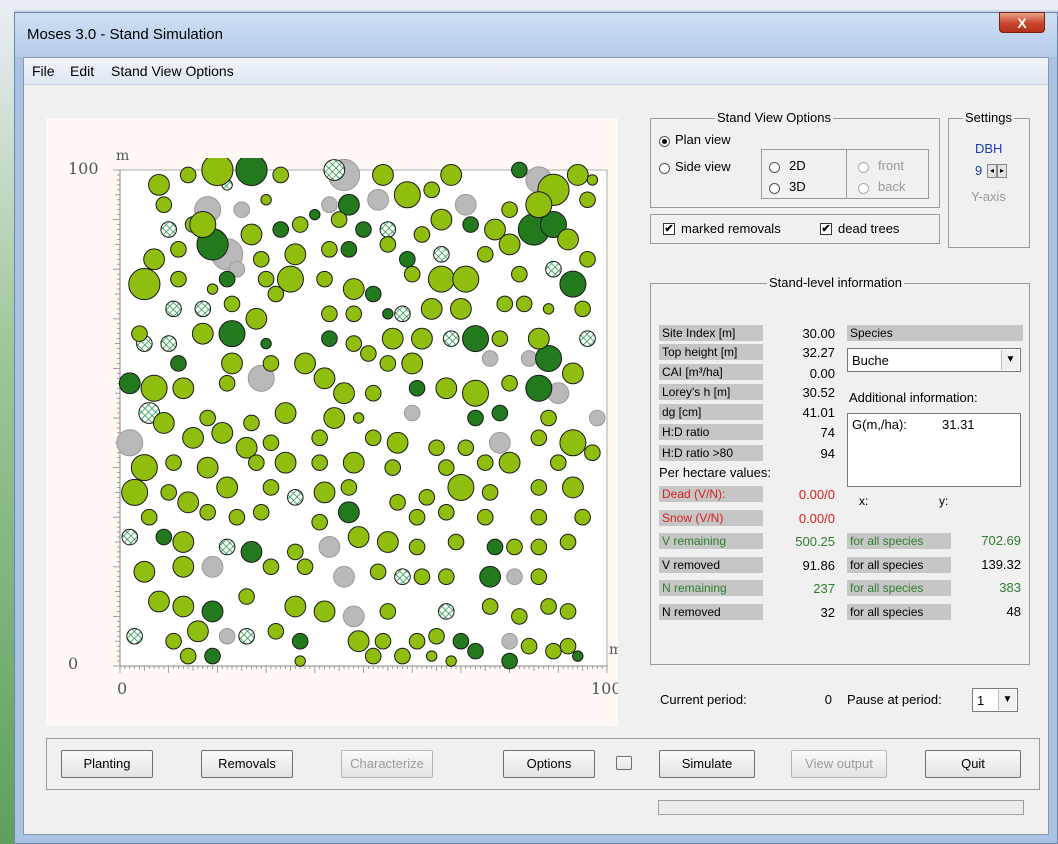 The width and height of the screenshot is (1058, 844). Describe the element at coordinates (664, 168) in the screenshot. I see `side-view-radio` at that location.